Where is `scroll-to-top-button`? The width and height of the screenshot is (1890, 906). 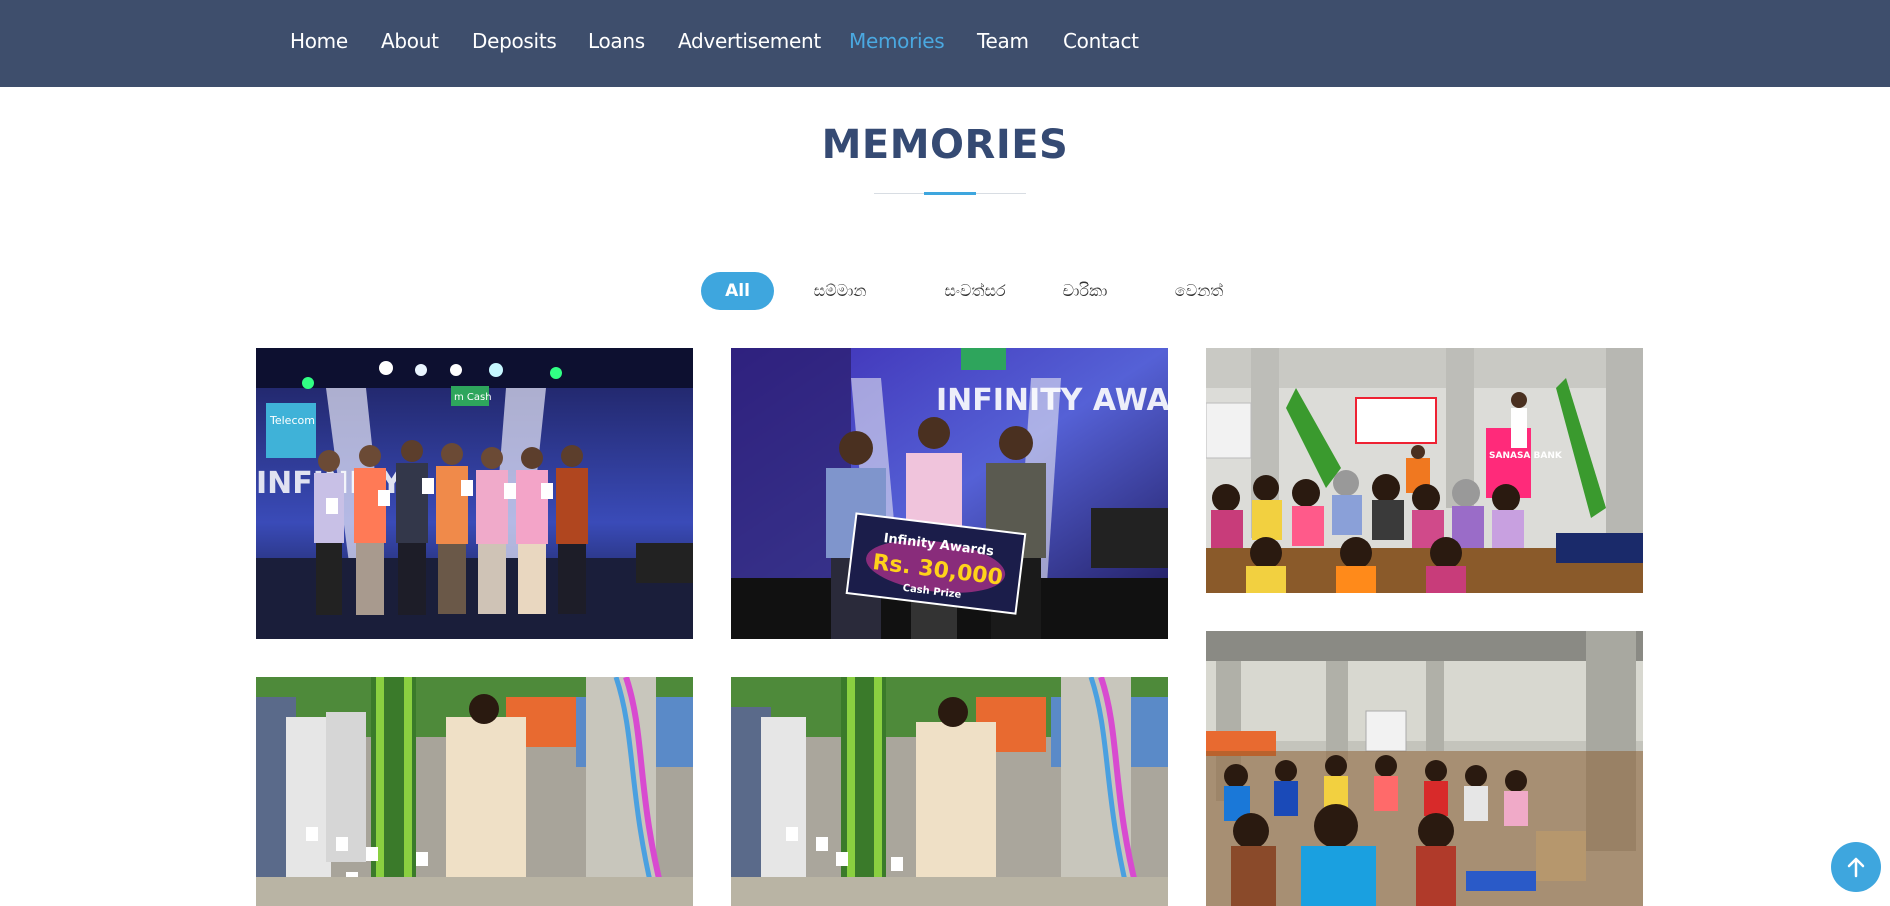 scroll-to-top-button is located at coordinates (1856, 867).